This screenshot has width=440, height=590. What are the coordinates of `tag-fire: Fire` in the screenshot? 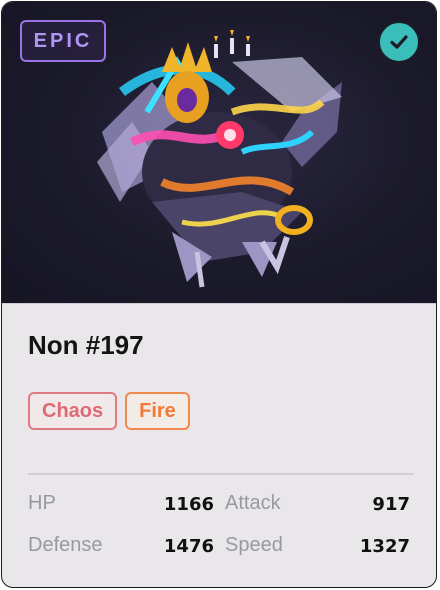 It's located at (157, 411).